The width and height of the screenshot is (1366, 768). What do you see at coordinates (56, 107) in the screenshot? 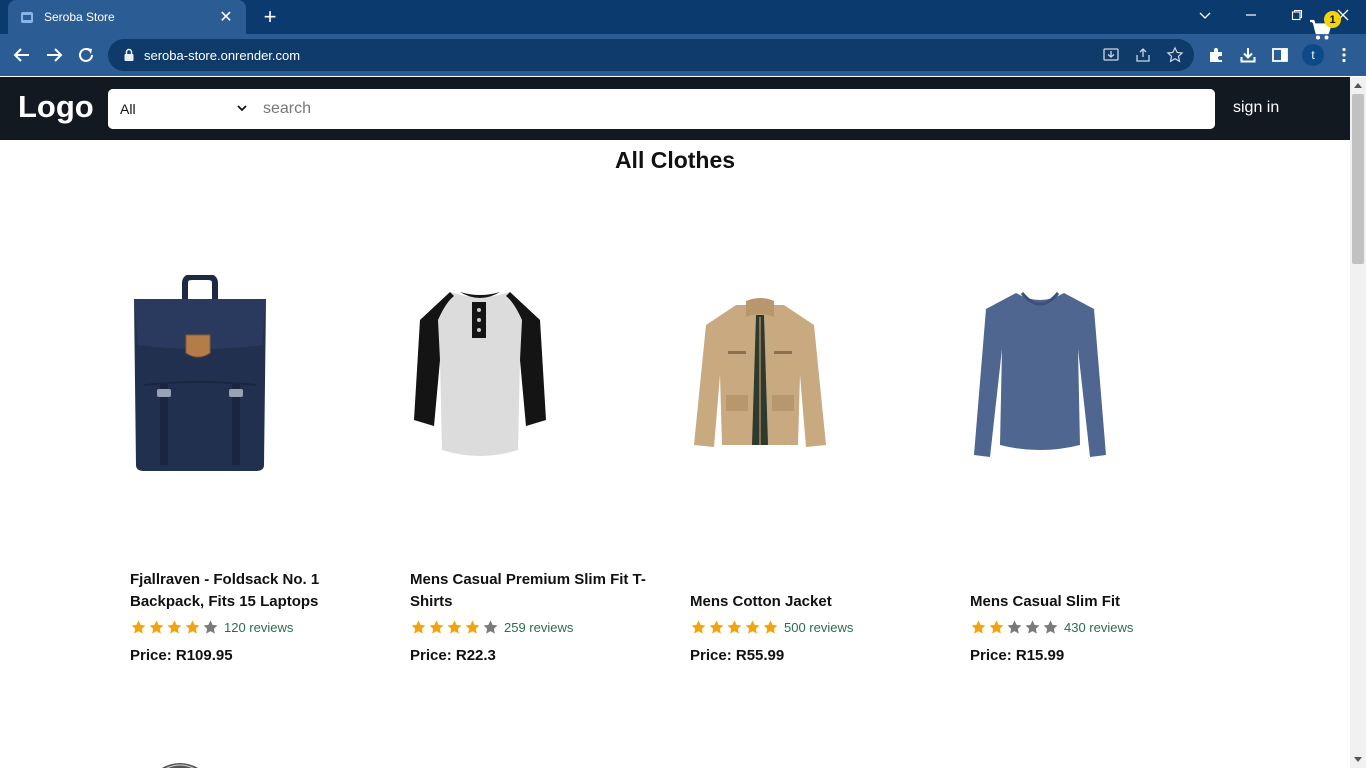
I see `site-logo: Logo` at bounding box center [56, 107].